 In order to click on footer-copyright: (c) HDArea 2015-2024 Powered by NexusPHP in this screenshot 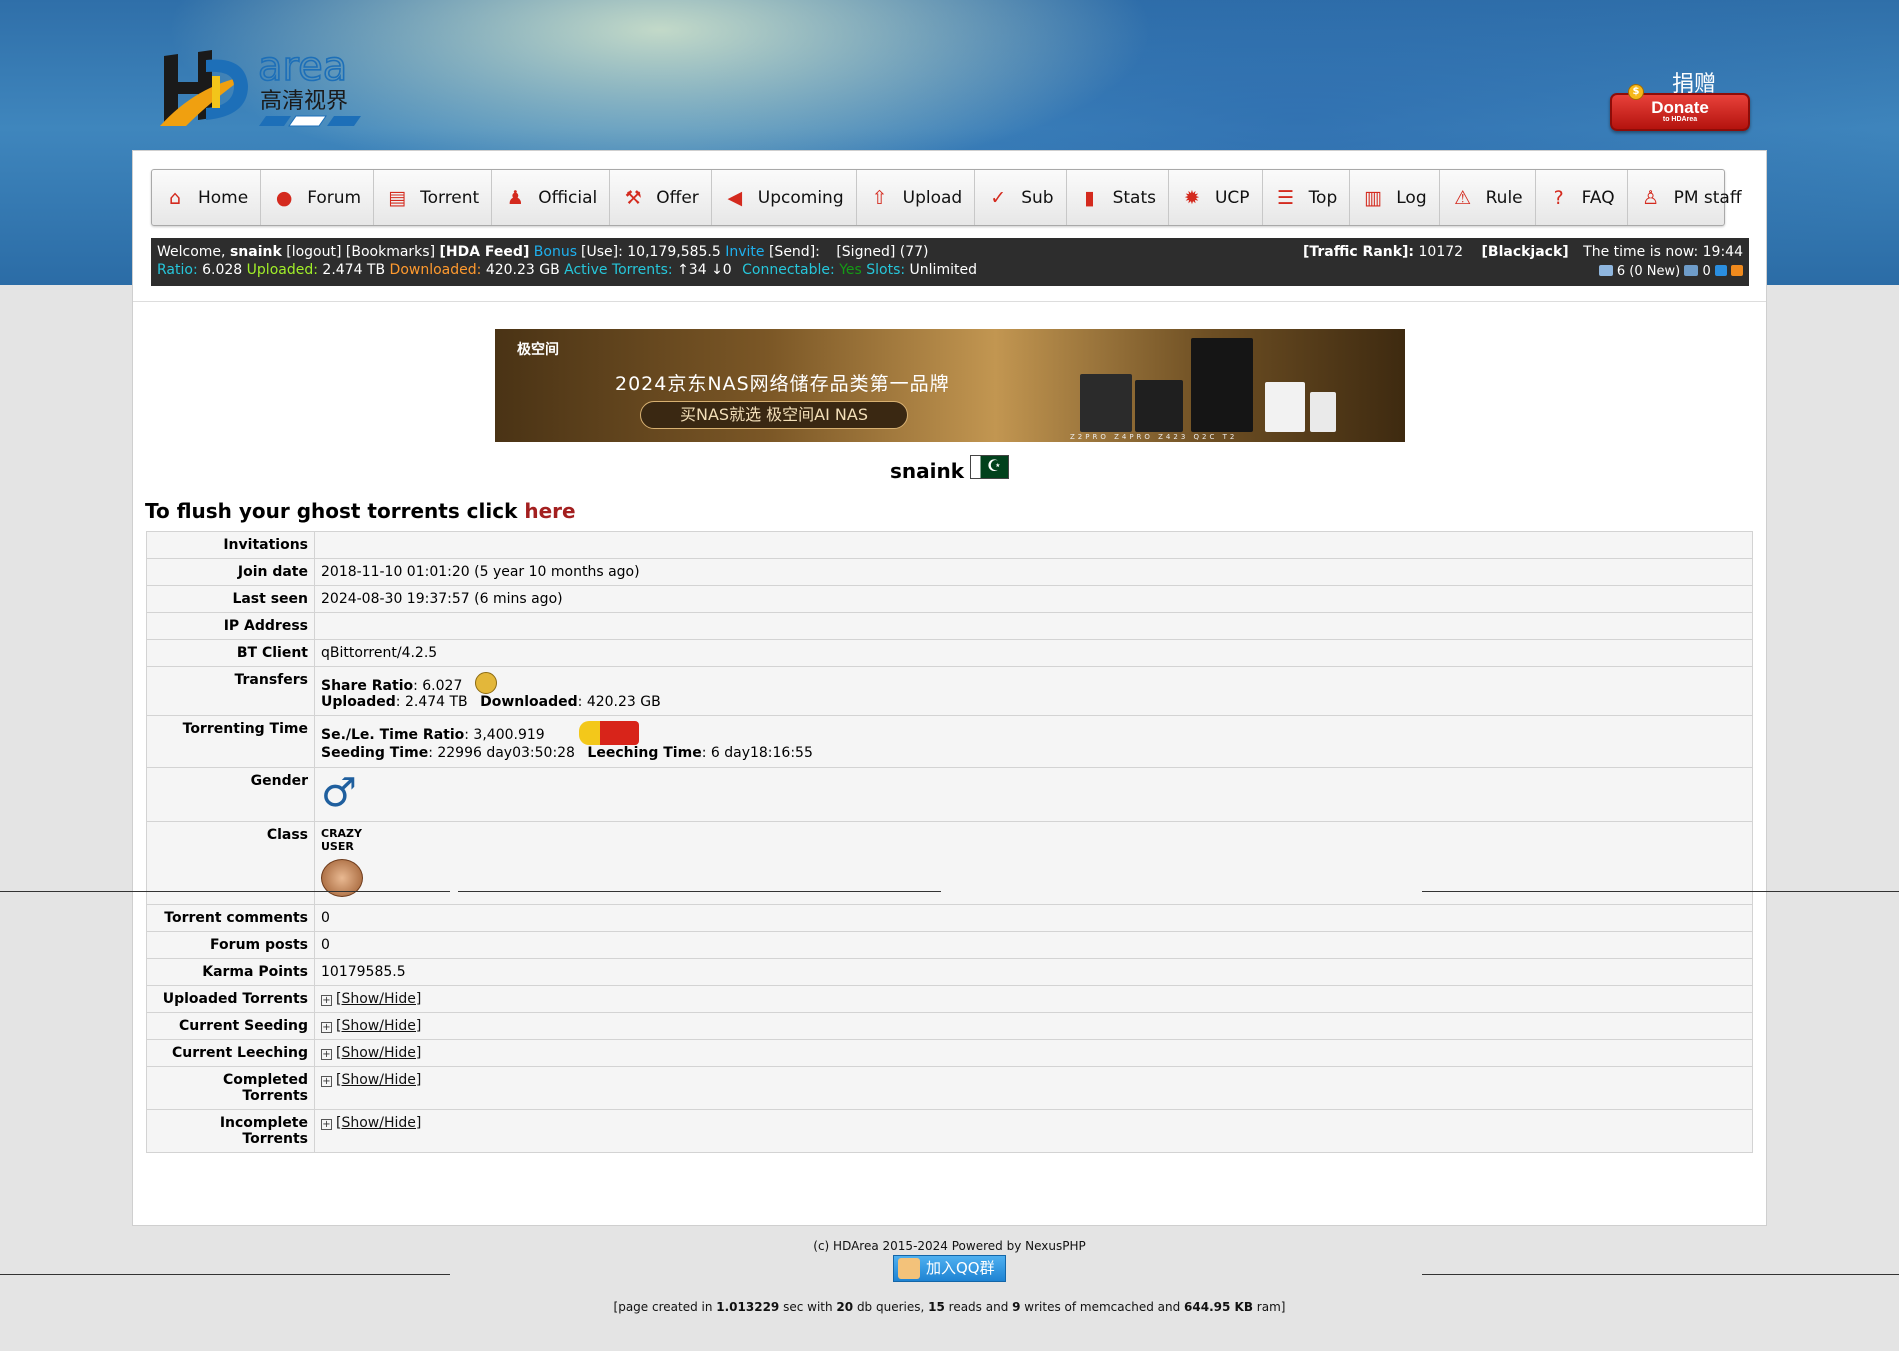, I will do `click(949, 1246)`.